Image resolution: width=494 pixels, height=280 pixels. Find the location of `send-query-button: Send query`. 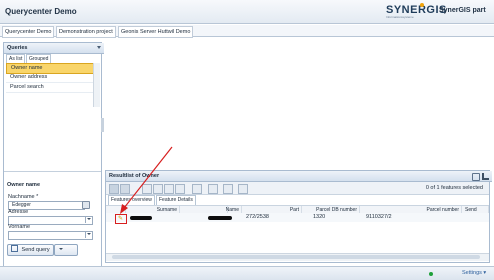

send-query-button: Send query is located at coordinates (30, 250).